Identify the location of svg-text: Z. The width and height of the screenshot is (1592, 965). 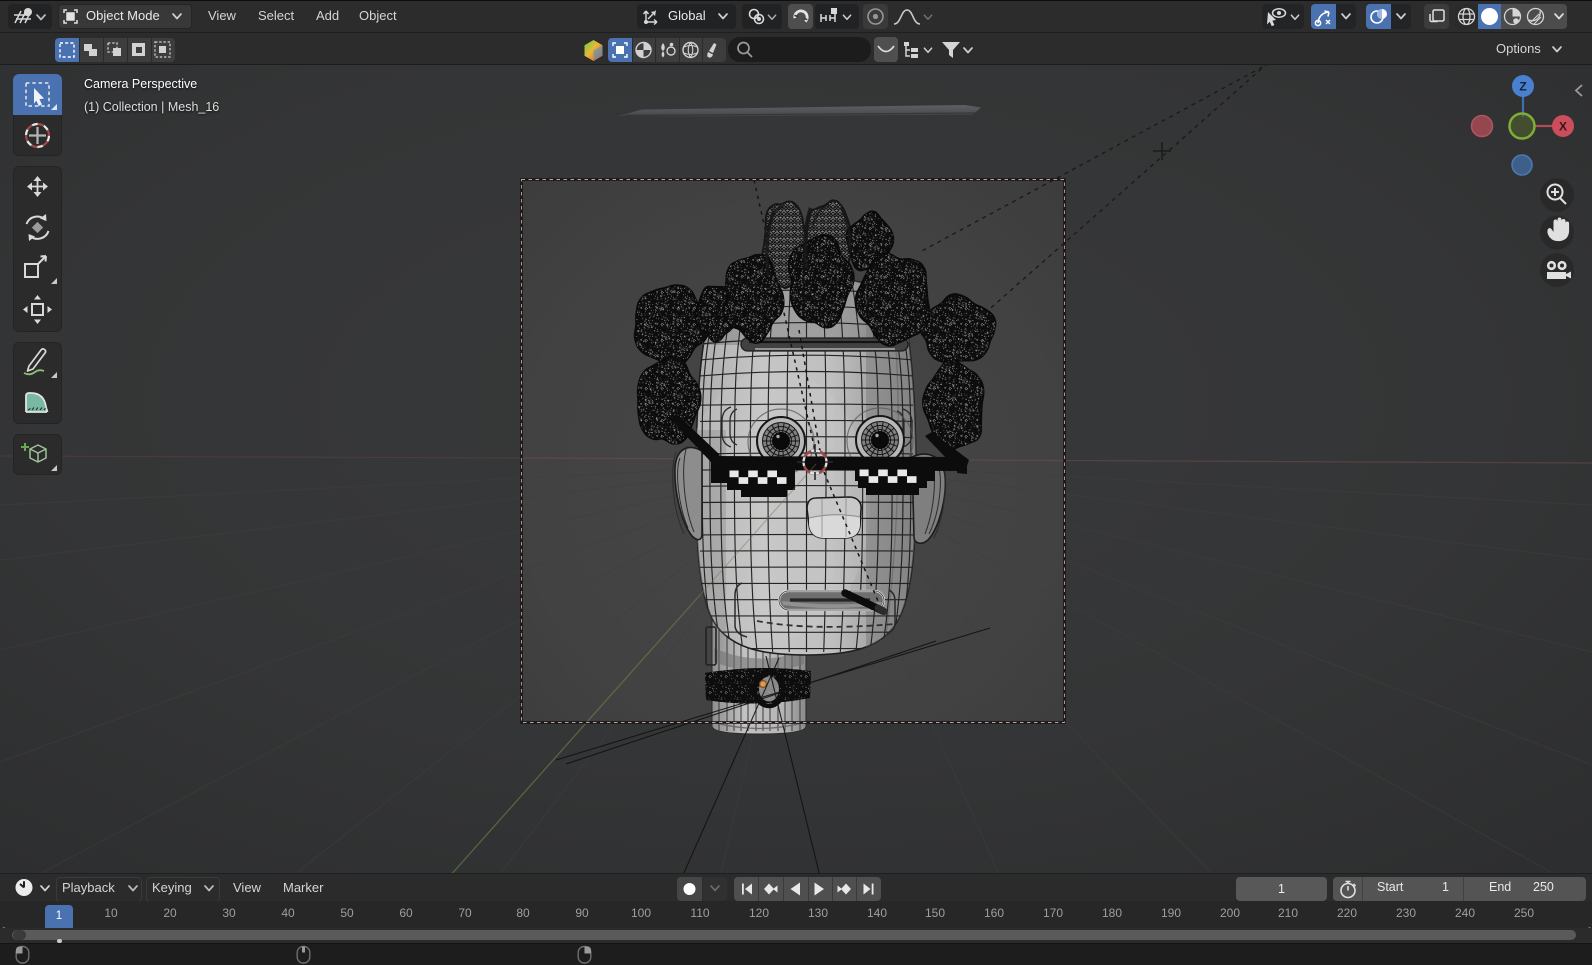
(1522, 87).